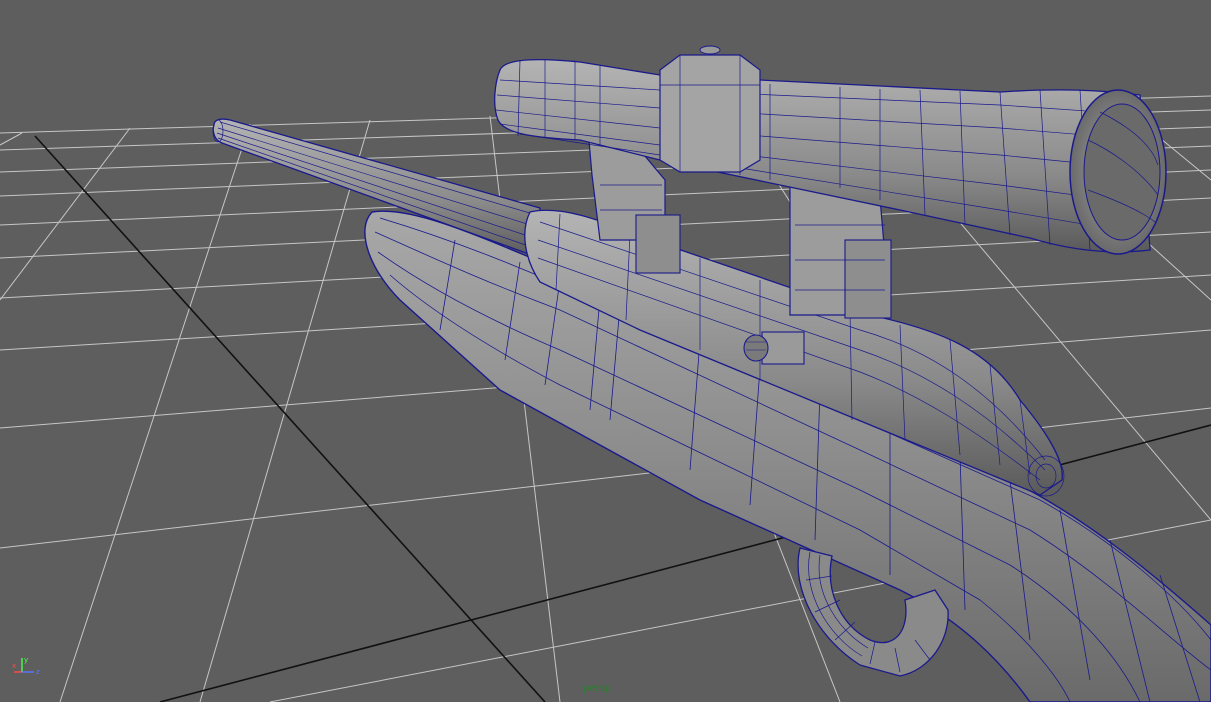 Image resolution: width=1211 pixels, height=702 pixels. I want to click on bolt-knob, so click(774, 348).